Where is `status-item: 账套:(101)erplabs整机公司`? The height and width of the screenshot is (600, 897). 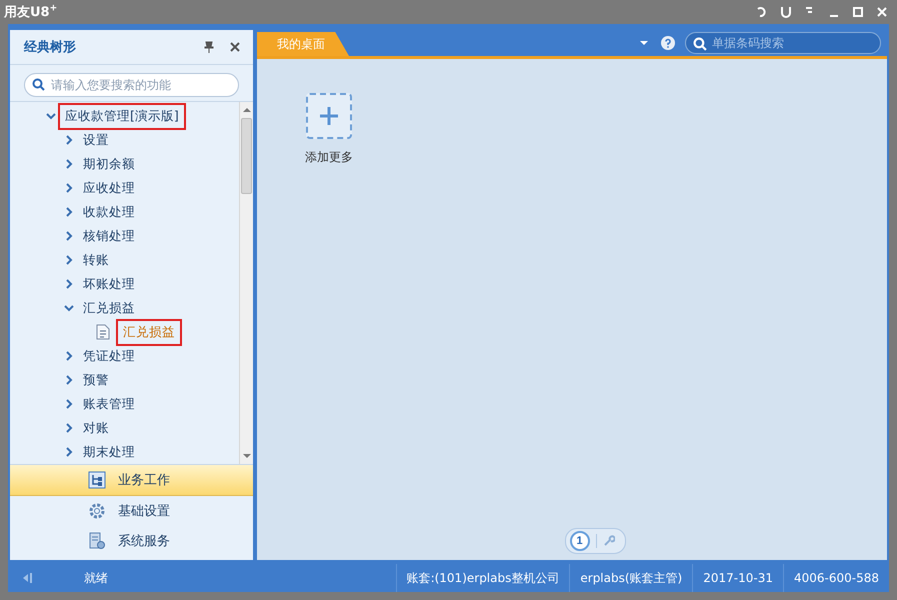 status-item: 账套:(101)erplabs整机公司 is located at coordinates (483, 578).